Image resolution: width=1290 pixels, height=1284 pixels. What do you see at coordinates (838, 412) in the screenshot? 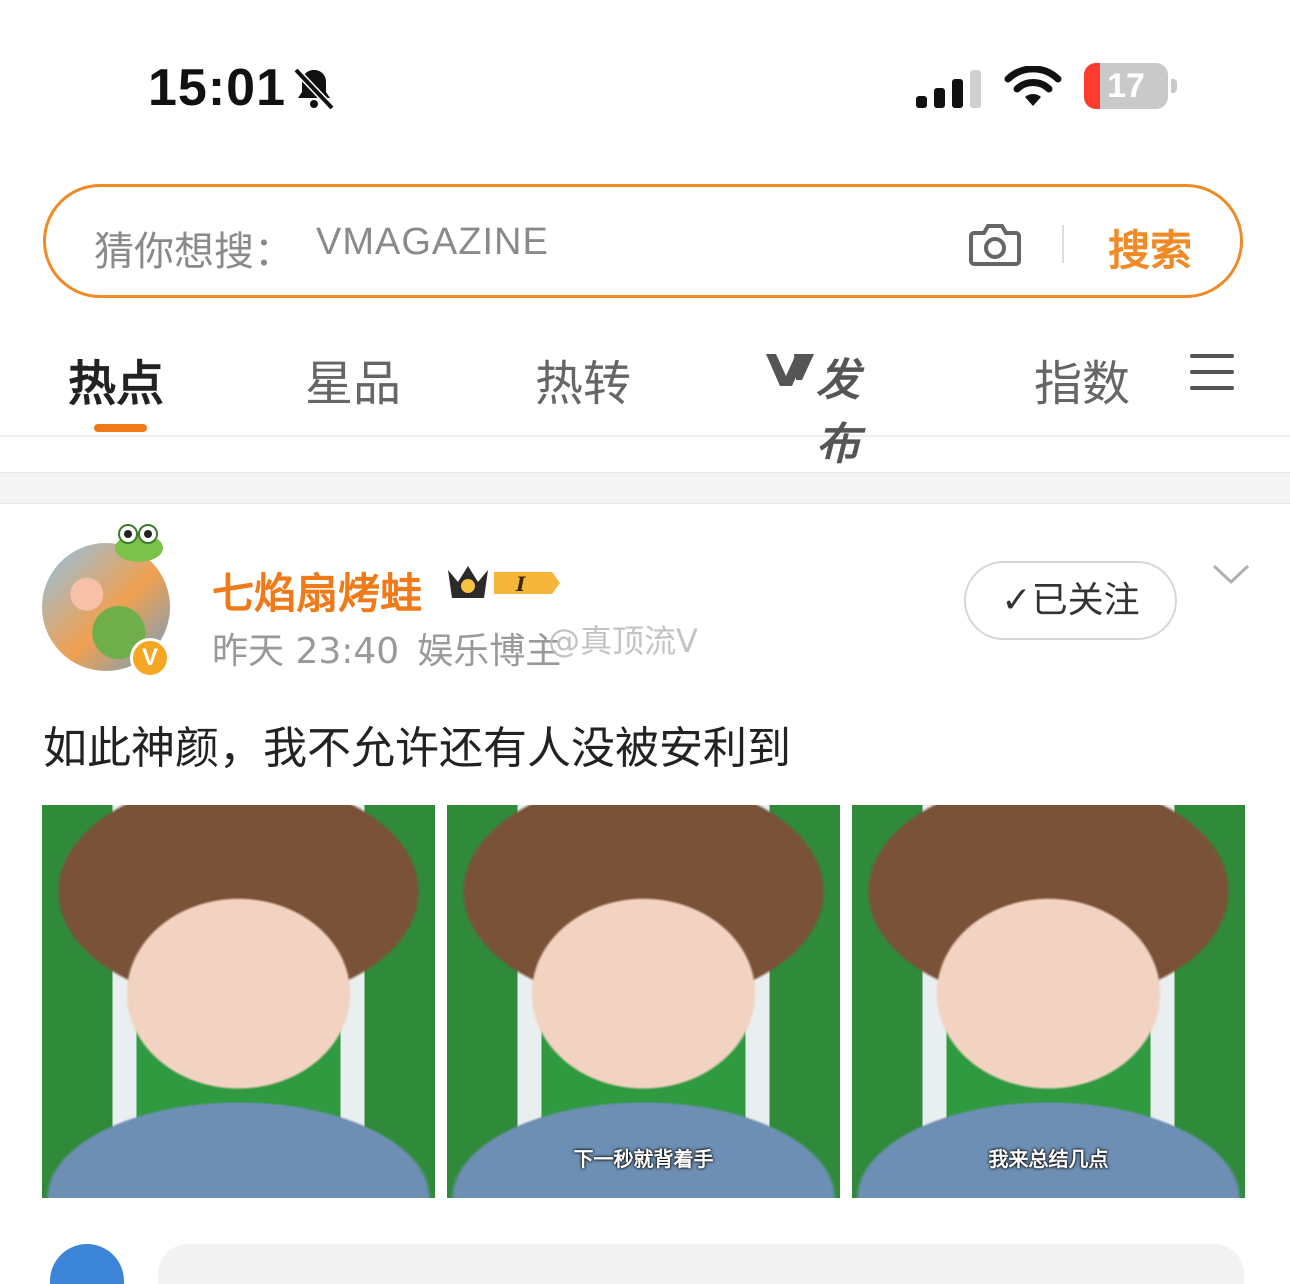
I see `tab-v-publish-label: 发布` at bounding box center [838, 412].